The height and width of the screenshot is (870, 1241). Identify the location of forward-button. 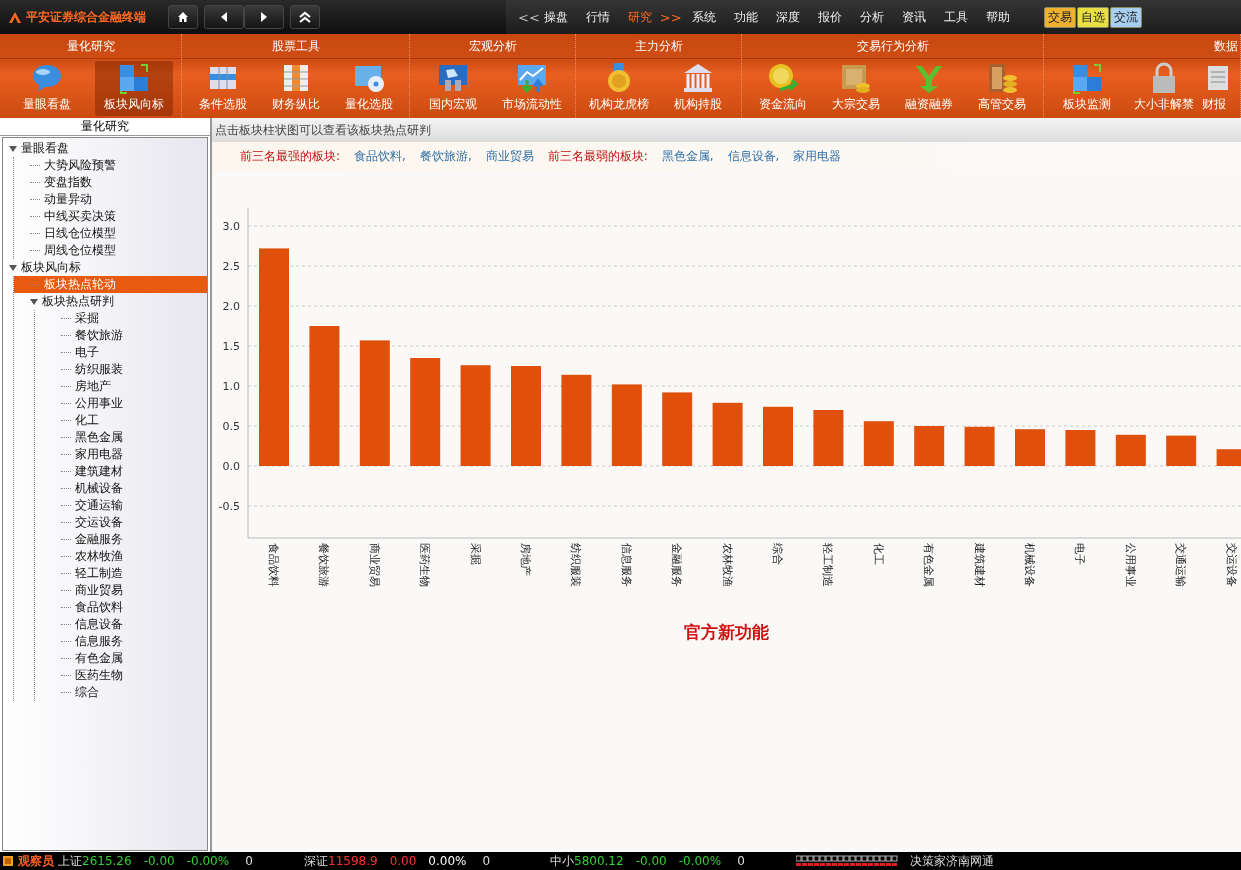
(264, 17).